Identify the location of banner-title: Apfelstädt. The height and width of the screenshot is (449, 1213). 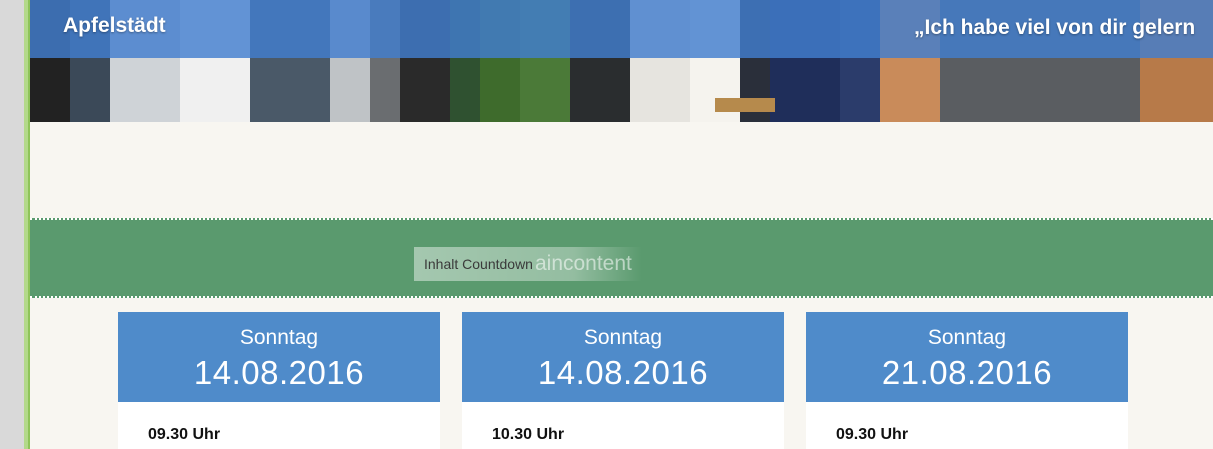
(114, 26).